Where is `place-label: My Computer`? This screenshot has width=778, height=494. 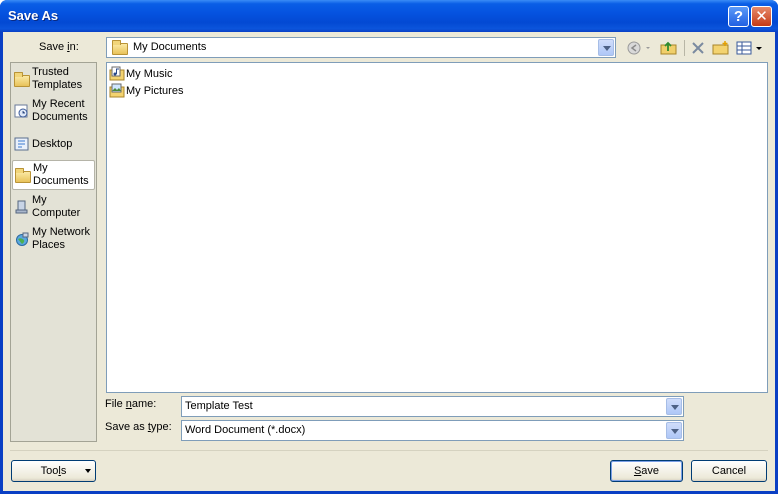
place-label: My Computer is located at coordinates (56, 206).